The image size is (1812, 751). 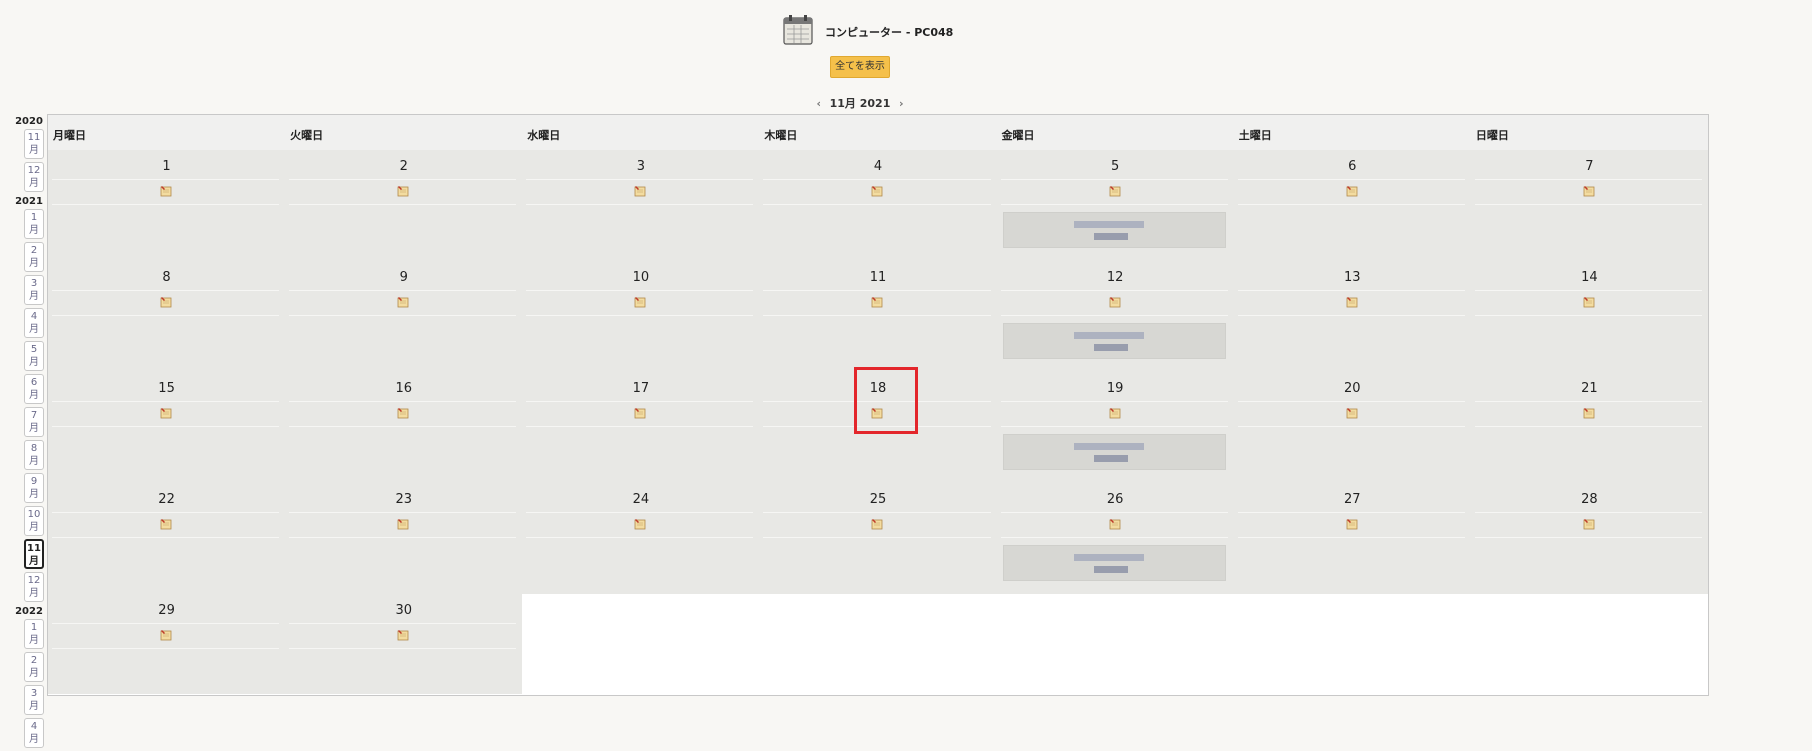 What do you see at coordinates (34, 514) in the screenshot?
I see `month-number: 10` at bounding box center [34, 514].